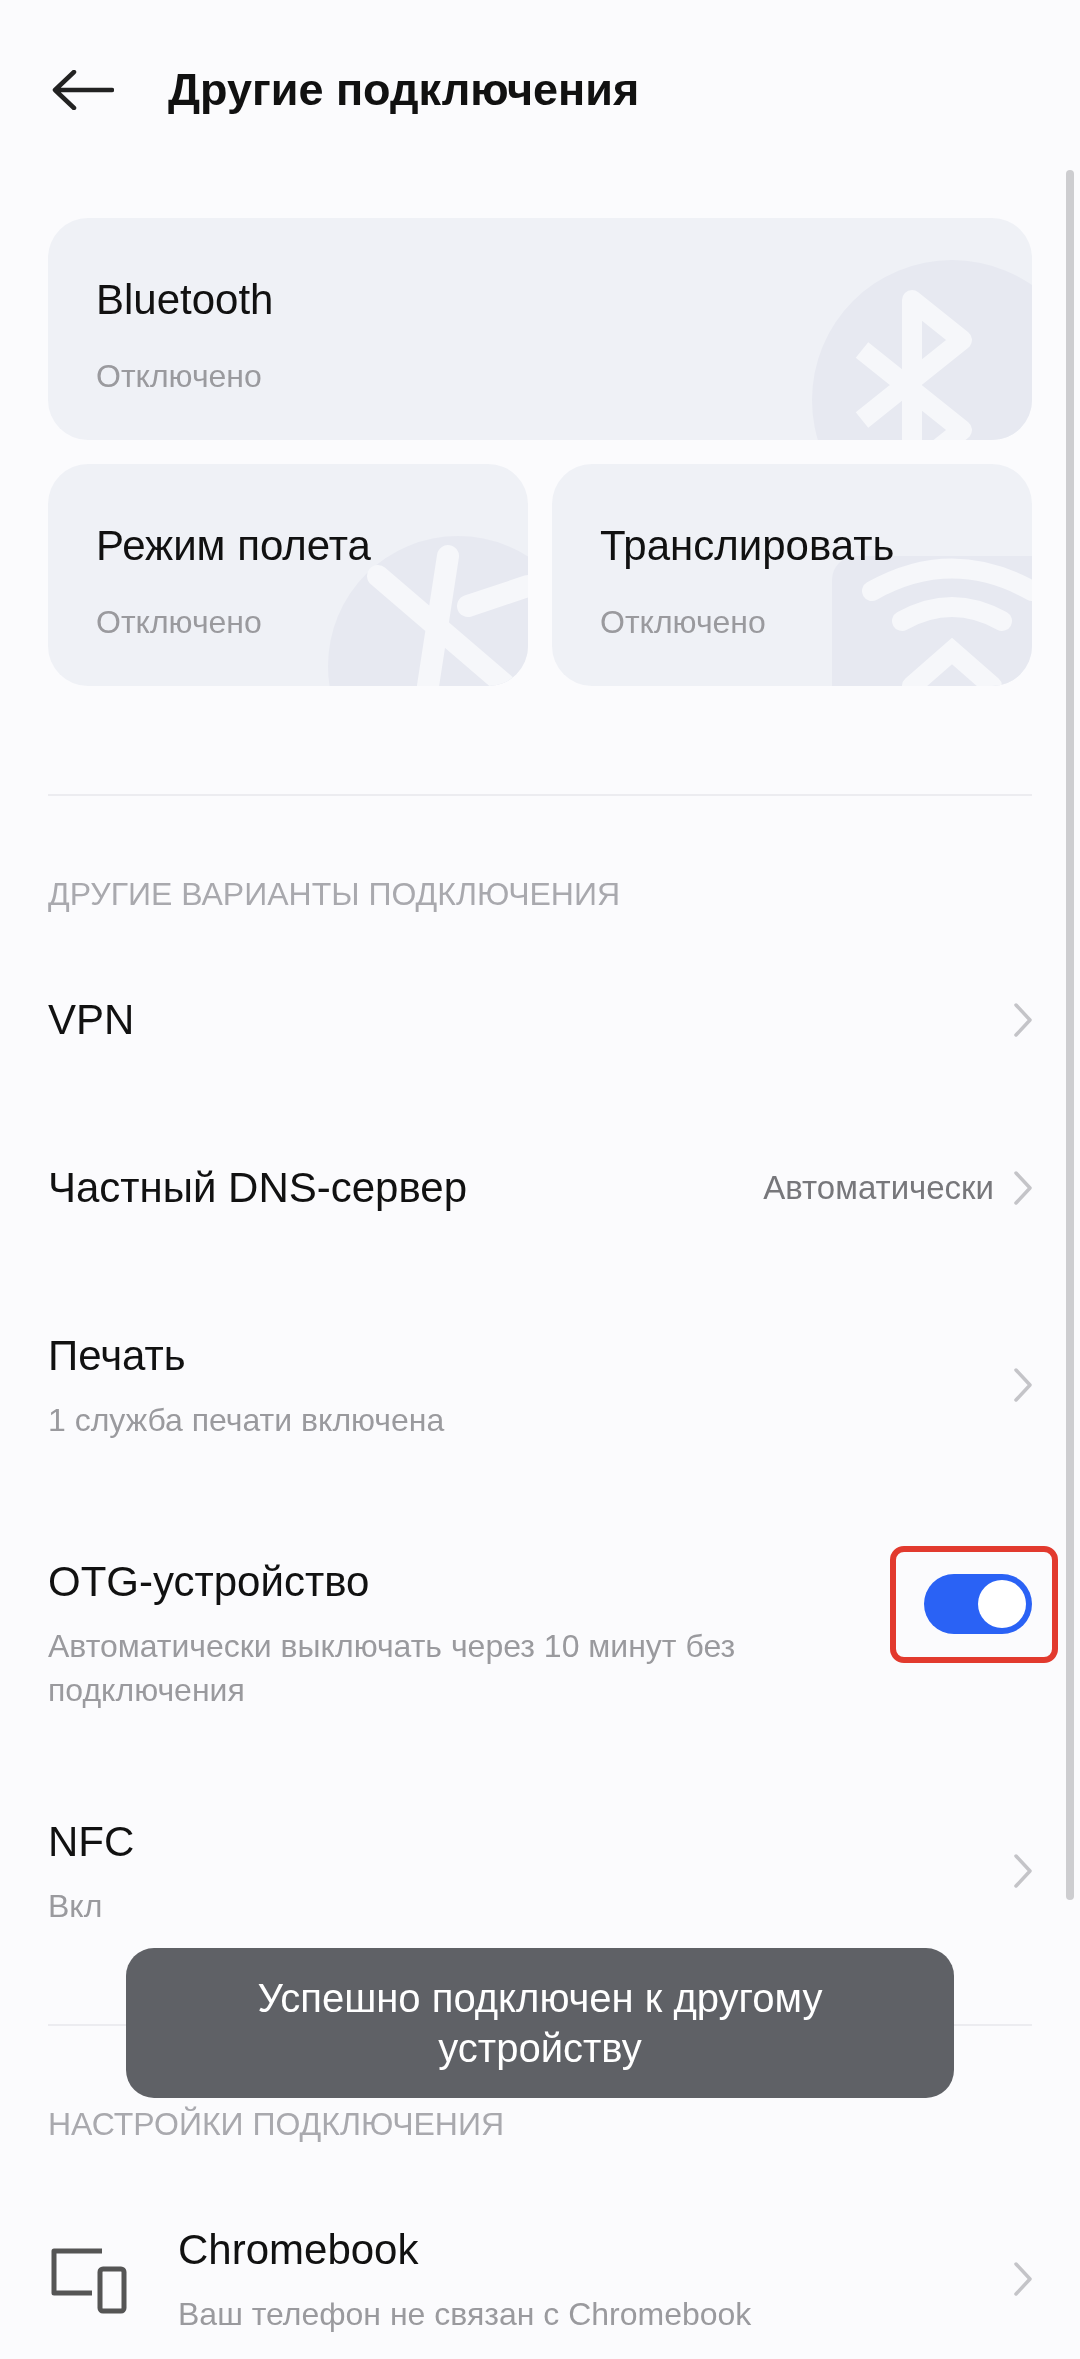  Describe the element at coordinates (234, 546) in the screenshot. I see `tile-title: Режим полета` at that location.